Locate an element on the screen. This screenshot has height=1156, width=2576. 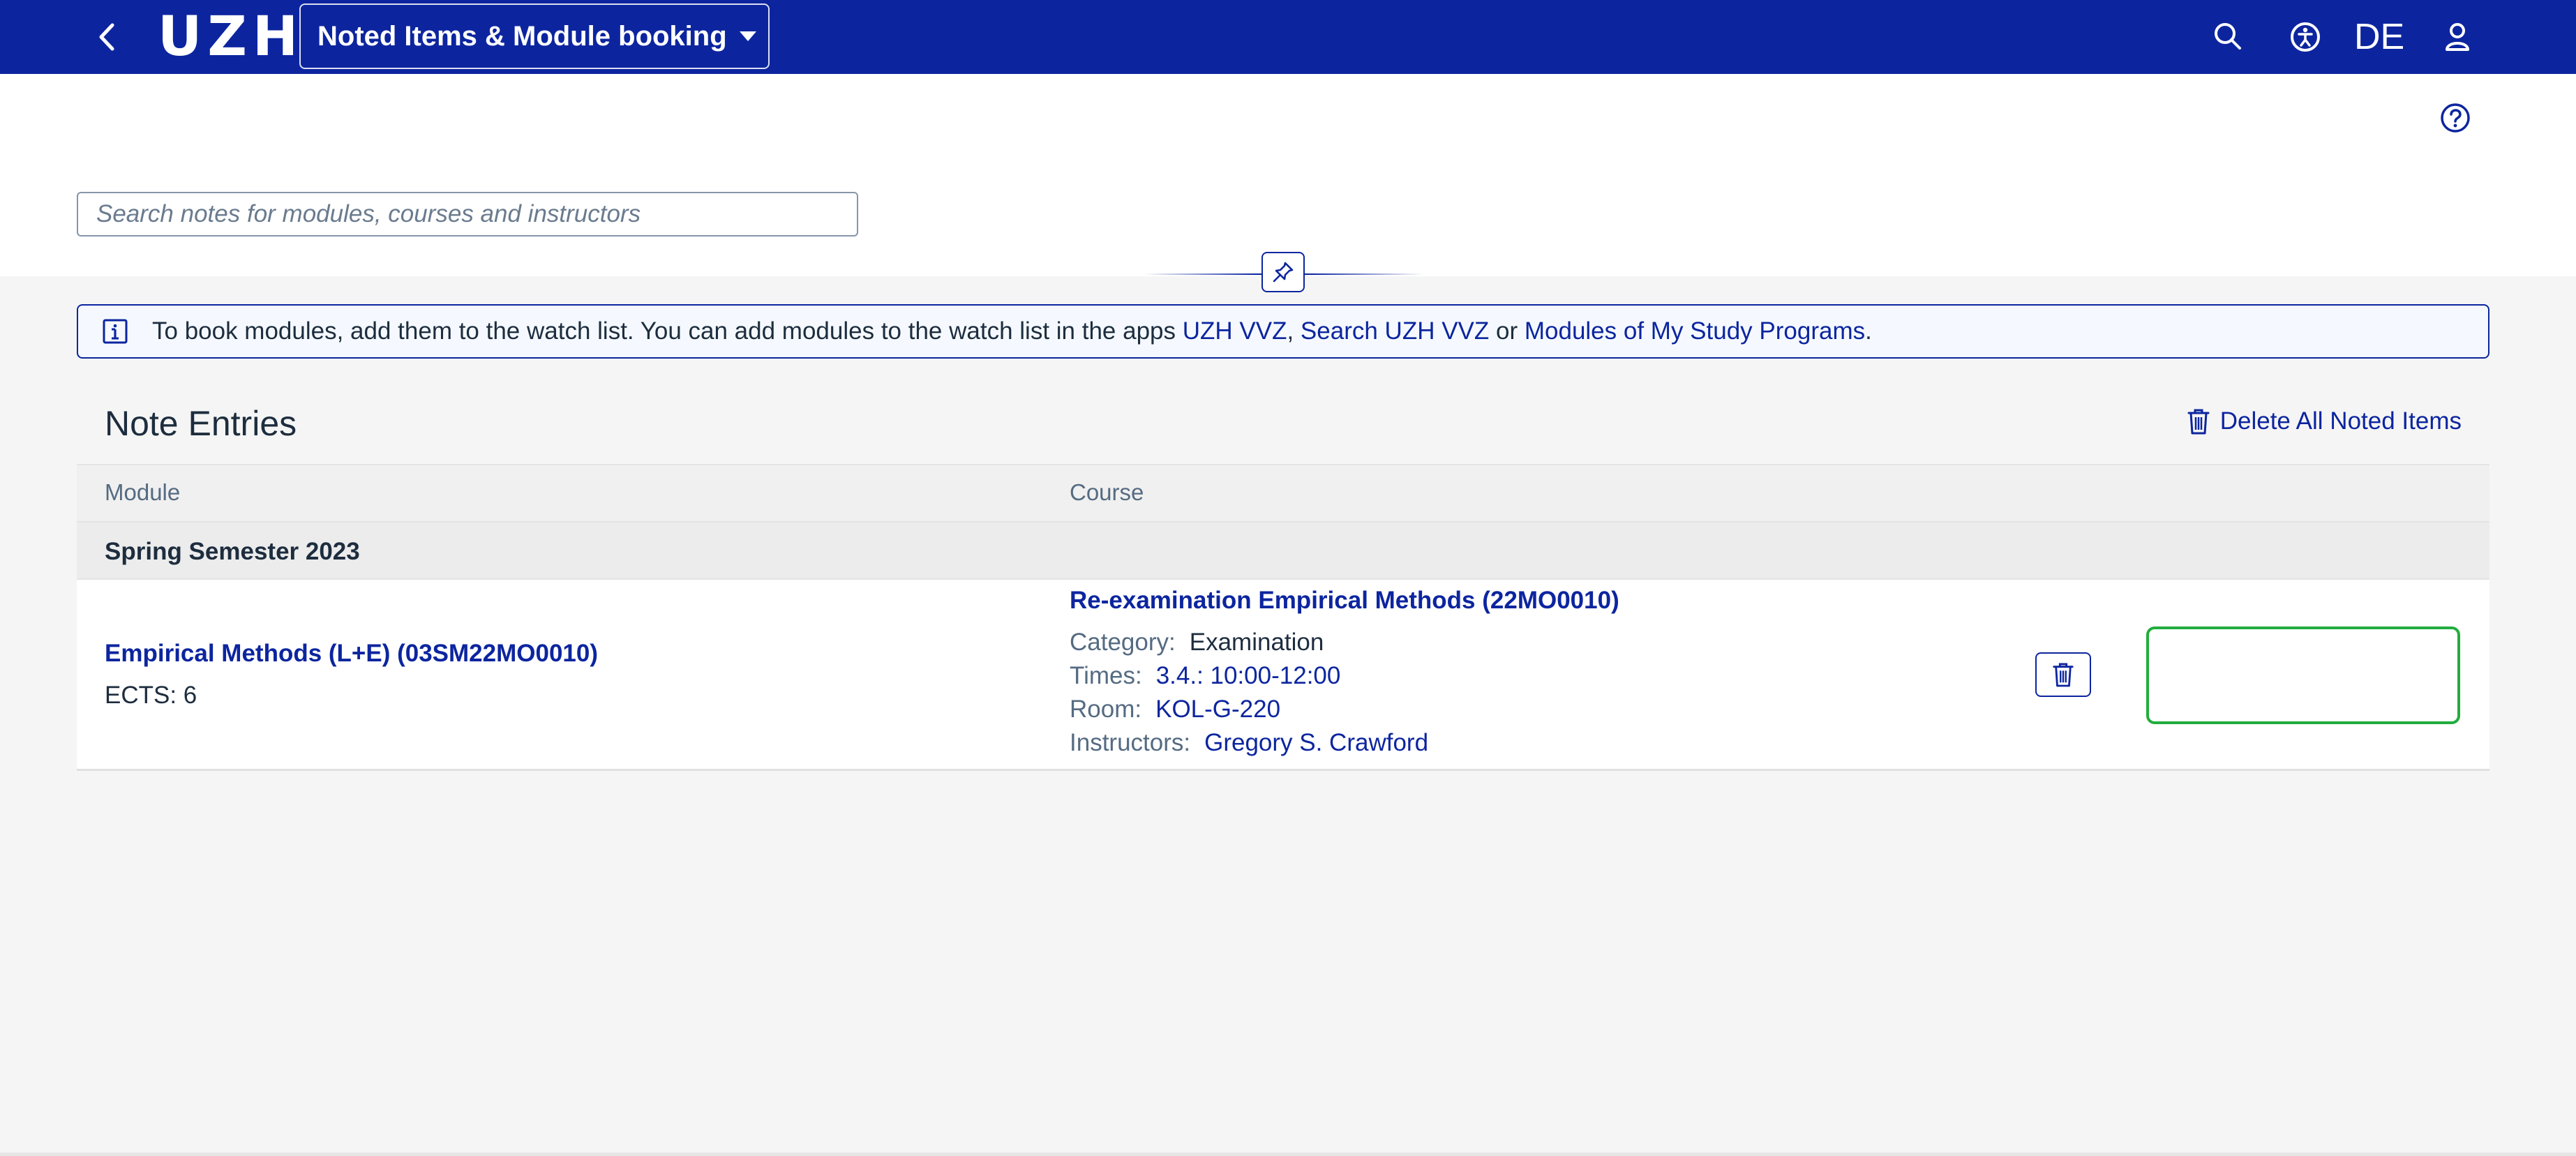
course-instructors: Instructors: Gregory S. Crawford is located at coordinates (1249, 743).